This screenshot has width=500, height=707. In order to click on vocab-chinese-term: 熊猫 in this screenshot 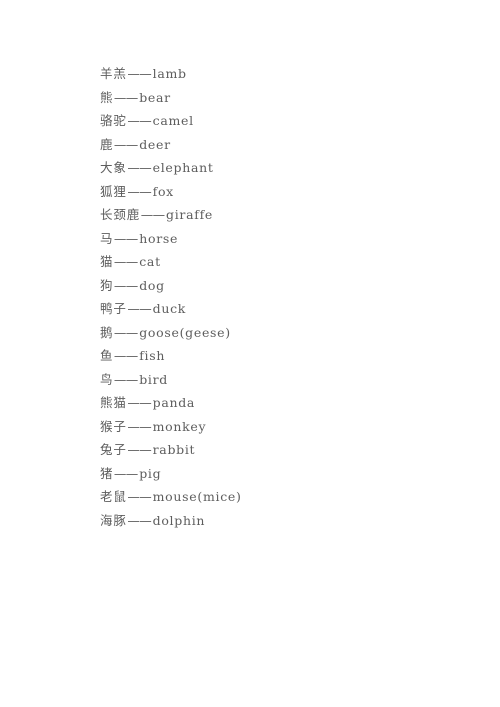, I will do `click(113, 402)`.